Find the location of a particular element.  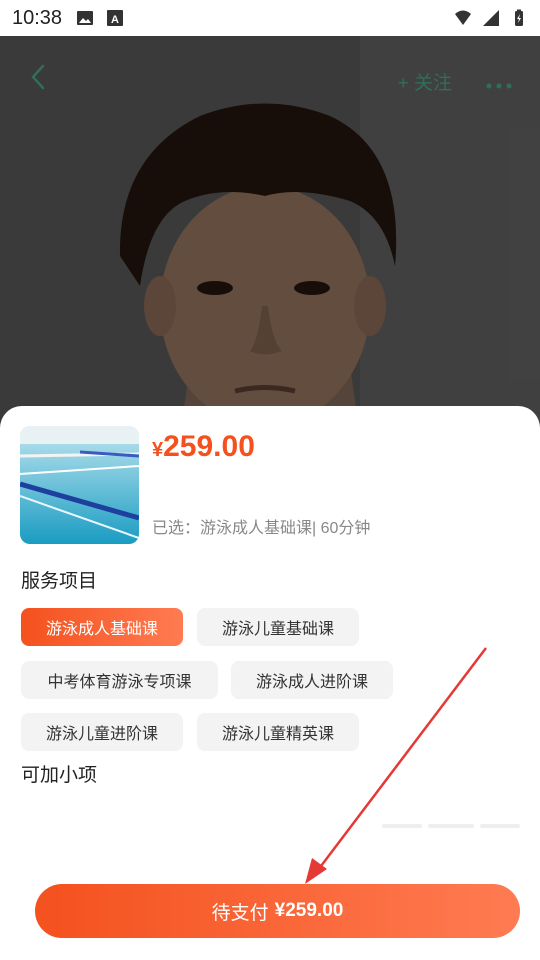

services-title: 服务项目 is located at coordinates (59, 581).